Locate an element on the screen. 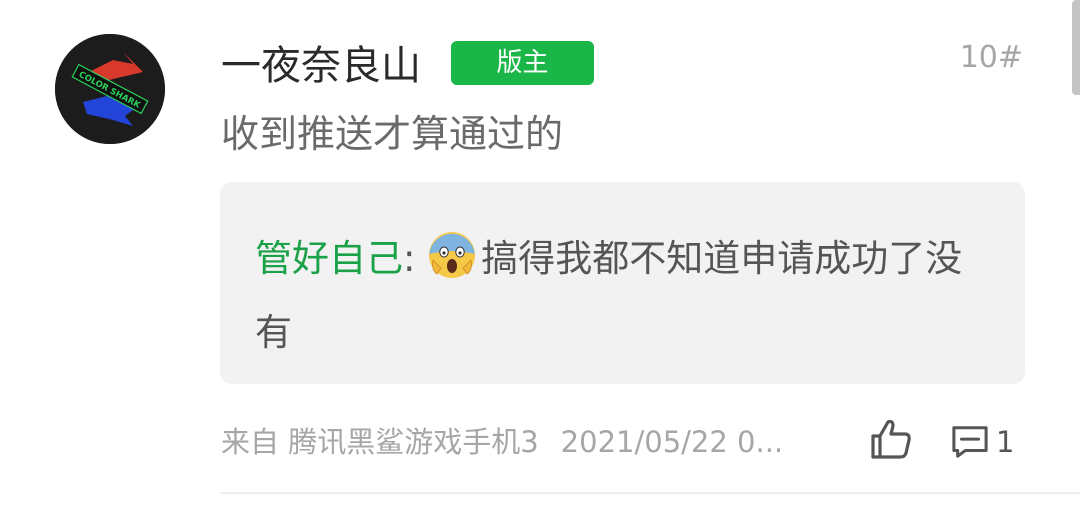 Image resolution: width=1080 pixels, height=508 pixels. post-source: 来自 腾讯黑鲨游戏手机3 is located at coordinates (380, 442).